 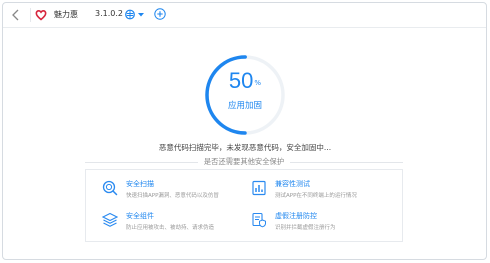 What do you see at coordinates (259, 220) in the screenshot?
I see `shield-icon` at bounding box center [259, 220].